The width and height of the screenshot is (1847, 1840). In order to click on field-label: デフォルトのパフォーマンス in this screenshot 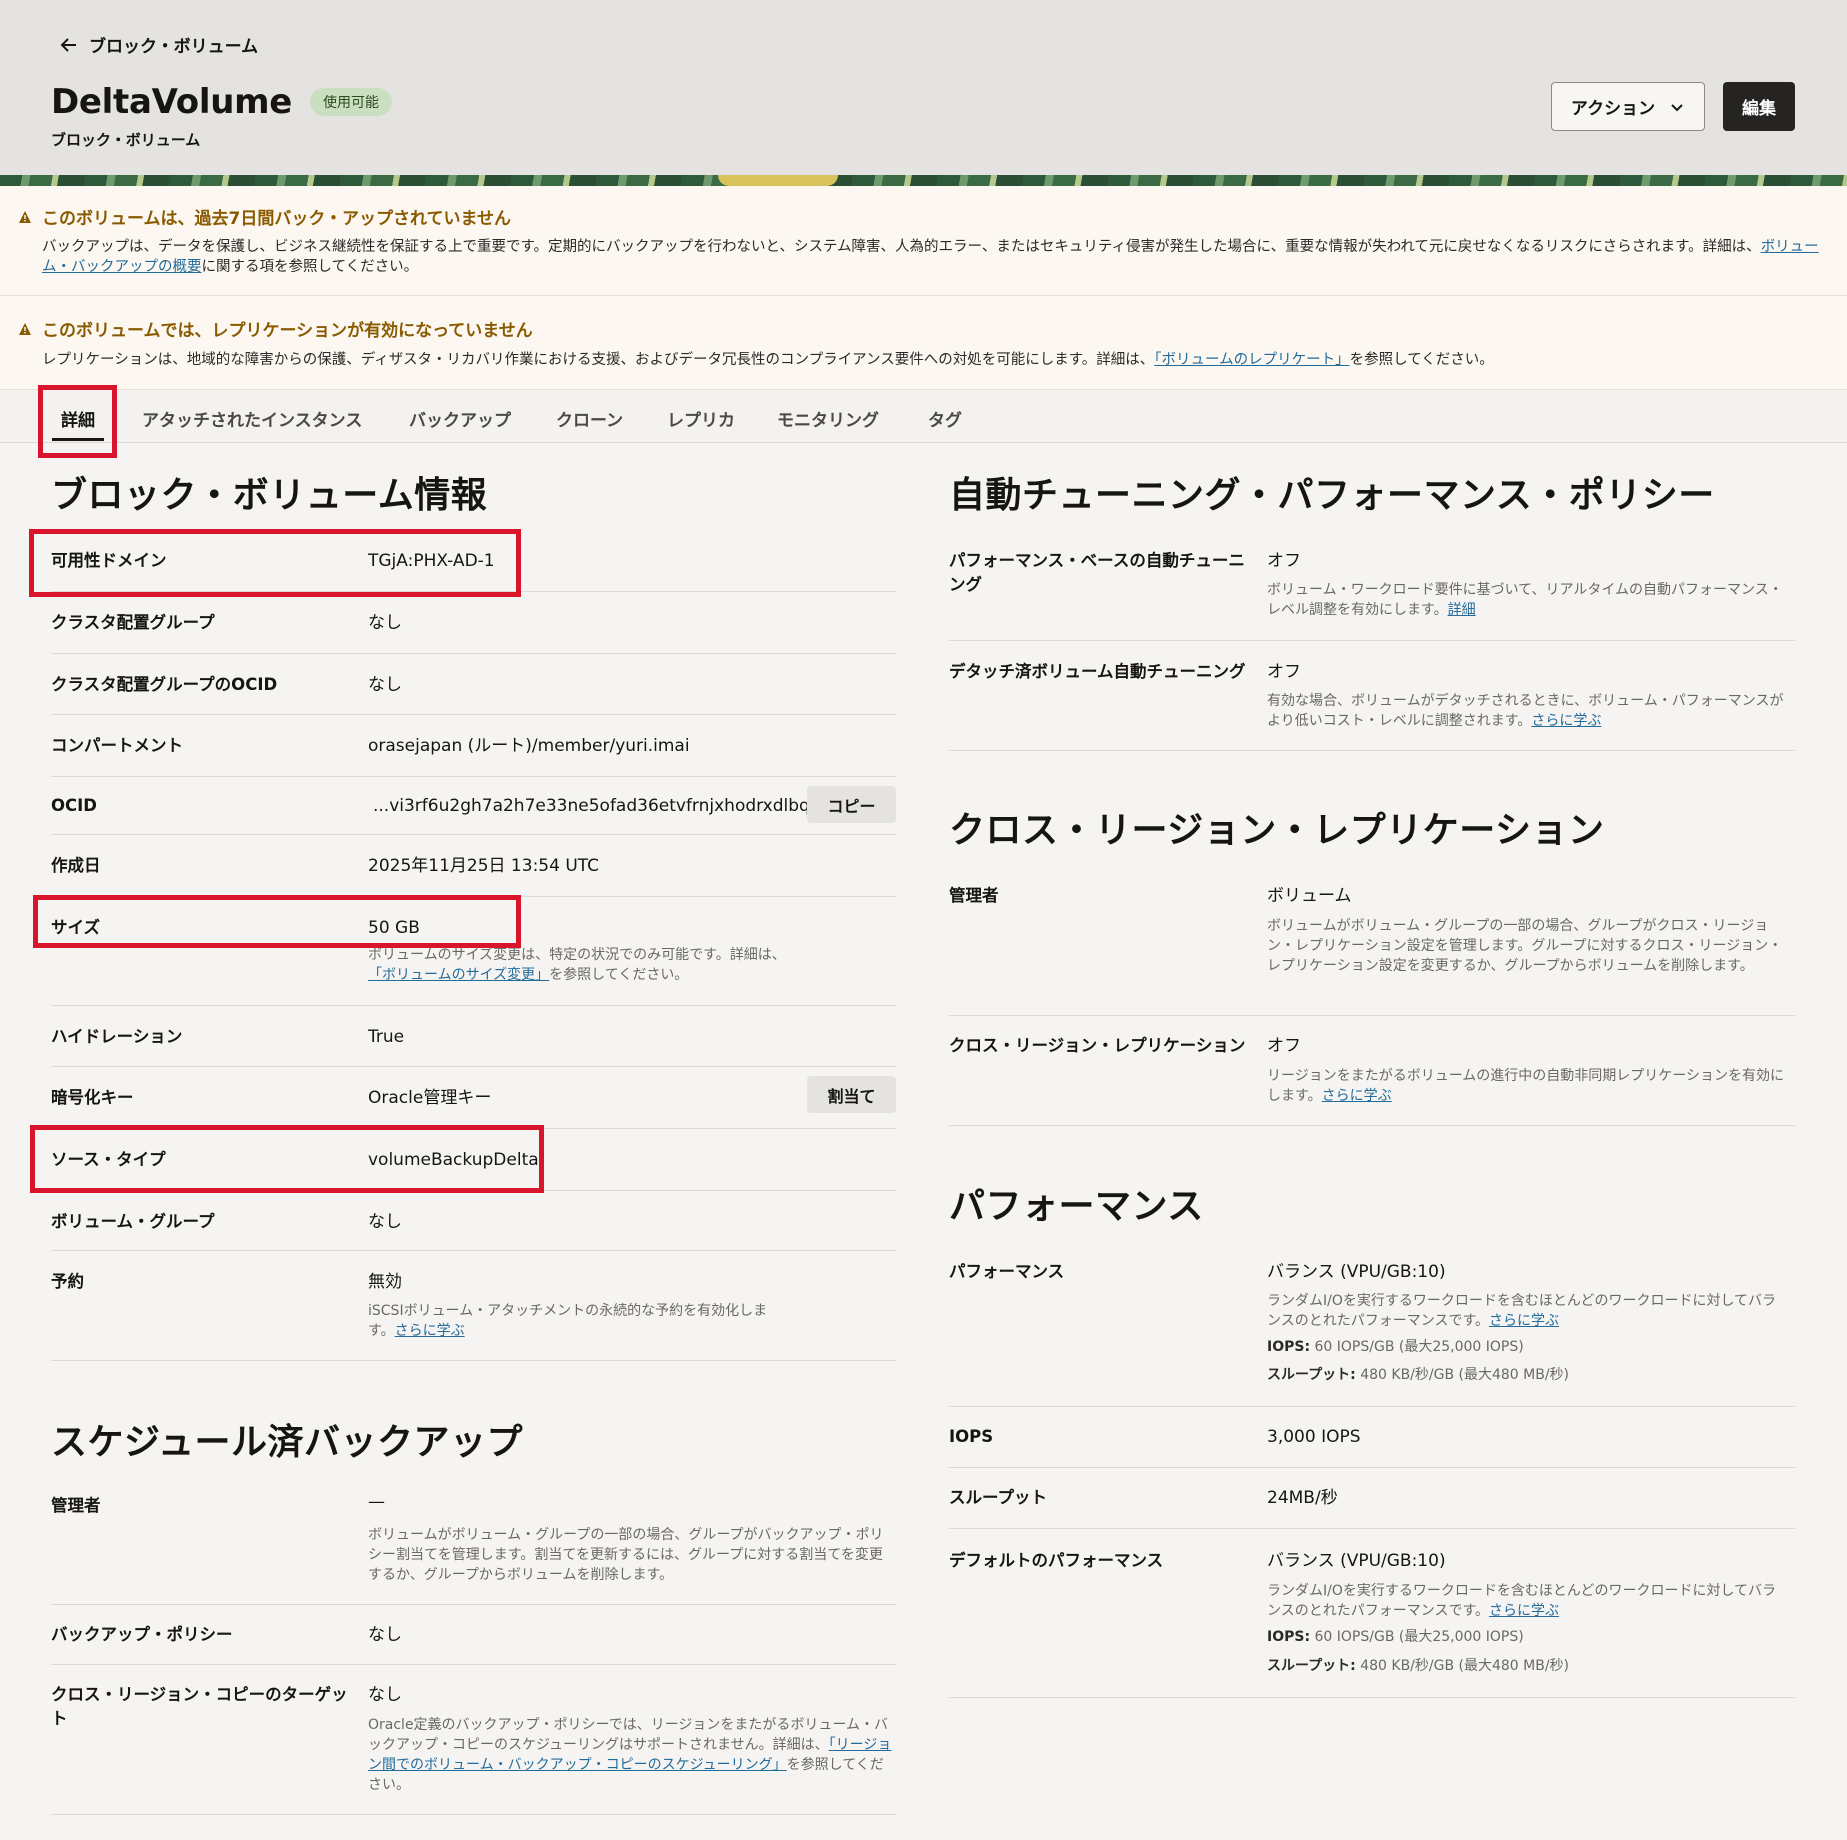, I will do `click(1056, 1560)`.